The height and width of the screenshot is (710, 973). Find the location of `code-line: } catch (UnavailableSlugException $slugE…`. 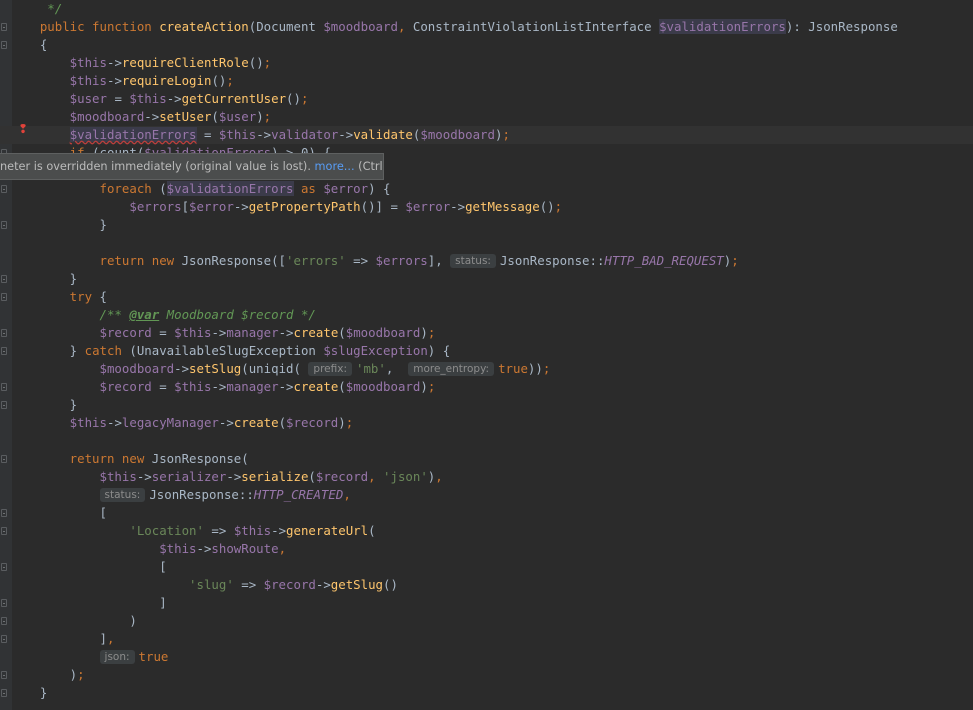

code-line: } catch (UnavailableSlugException $slugE… is located at coordinates (486, 351).